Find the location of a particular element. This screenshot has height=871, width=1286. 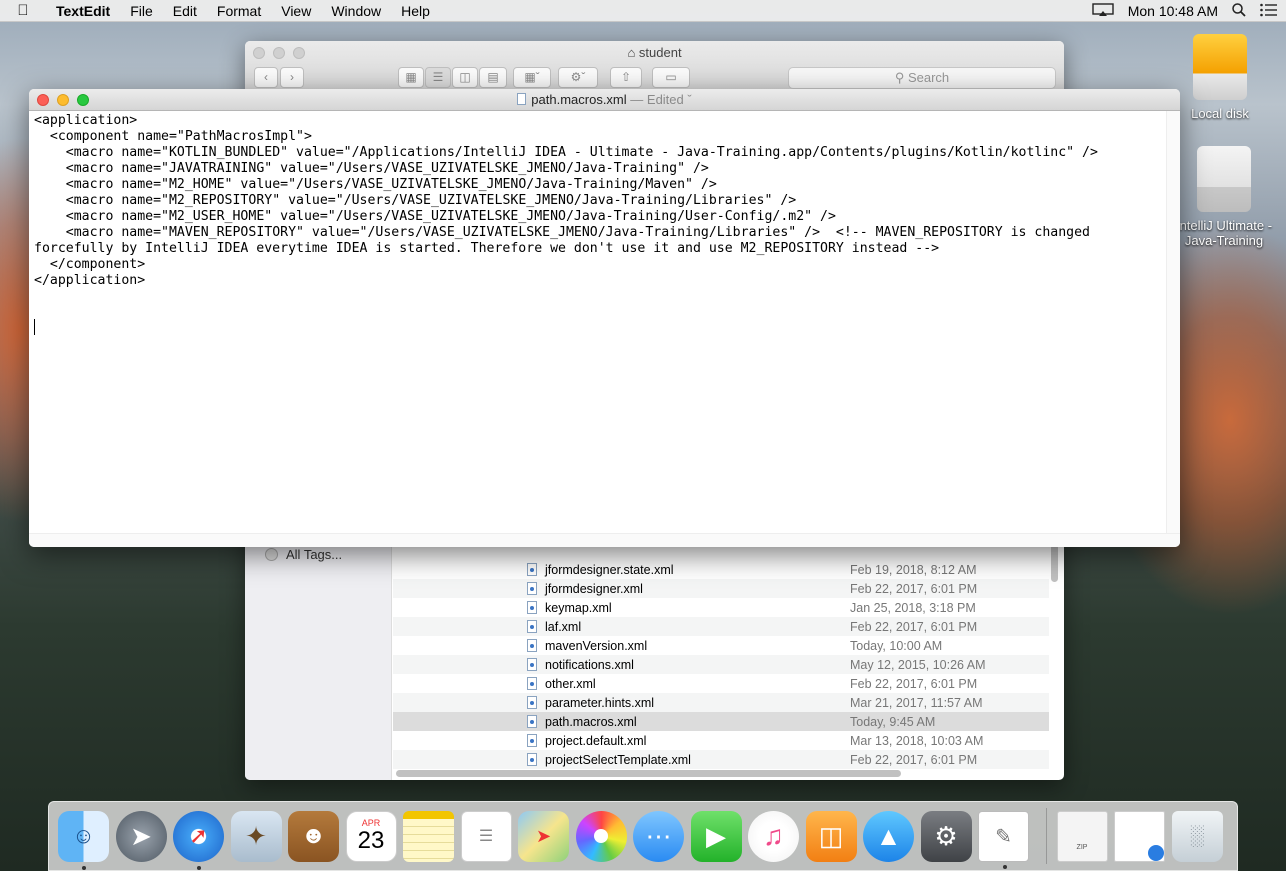

file-name: jformdesigner.xml is located at coordinates (594, 588).